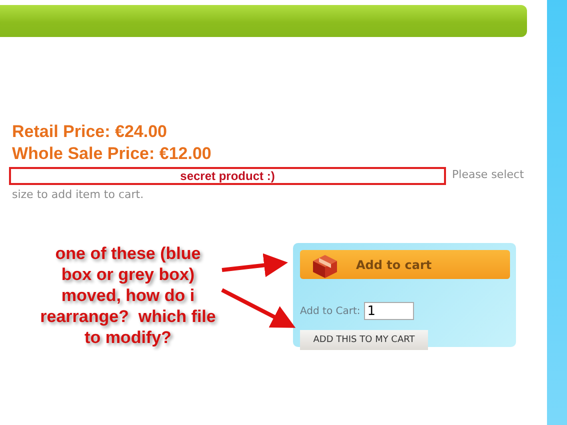 Image resolution: width=567 pixels, height=425 pixels. What do you see at coordinates (364, 340) in the screenshot?
I see `add-to-my-cart-button: ADD THIS TO MY CART` at bounding box center [364, 340].